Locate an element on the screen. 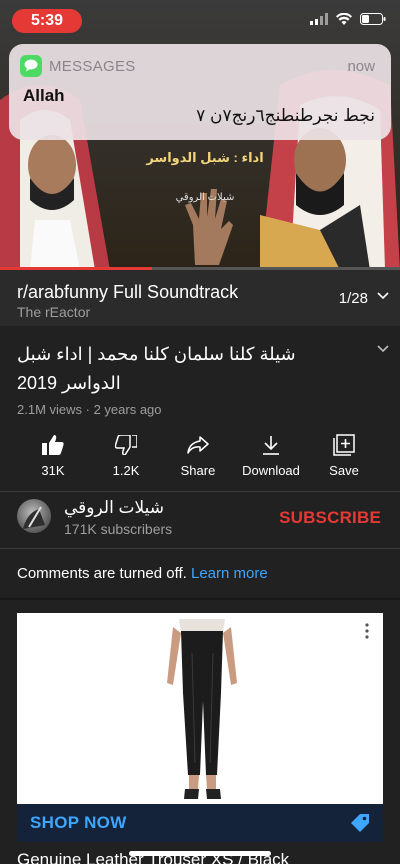  share-label: Share is located at coordinates (198, 470).